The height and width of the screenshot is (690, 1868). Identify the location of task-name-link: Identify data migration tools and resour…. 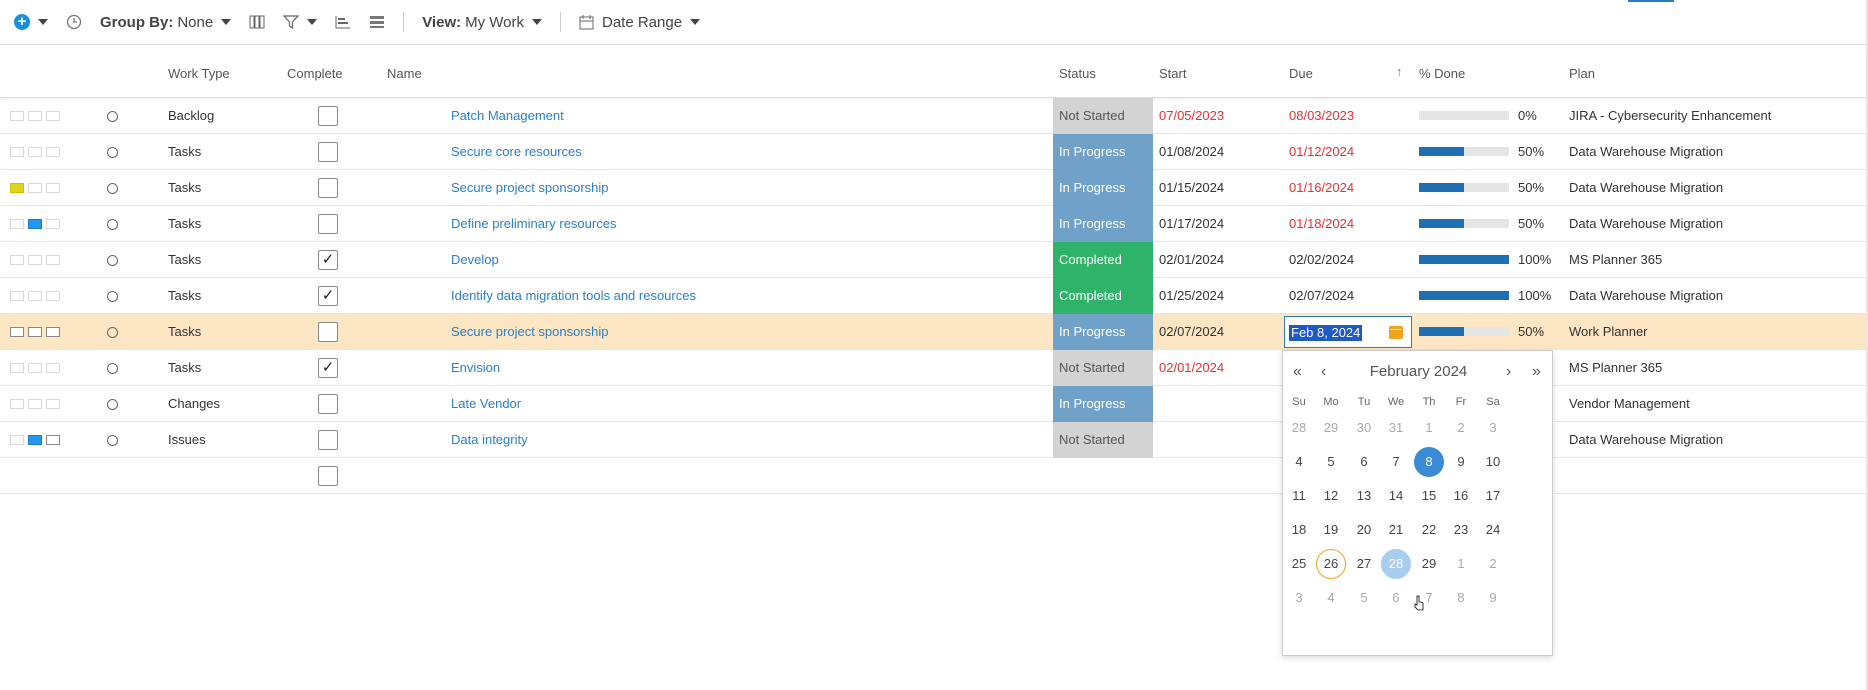
(573, 296).